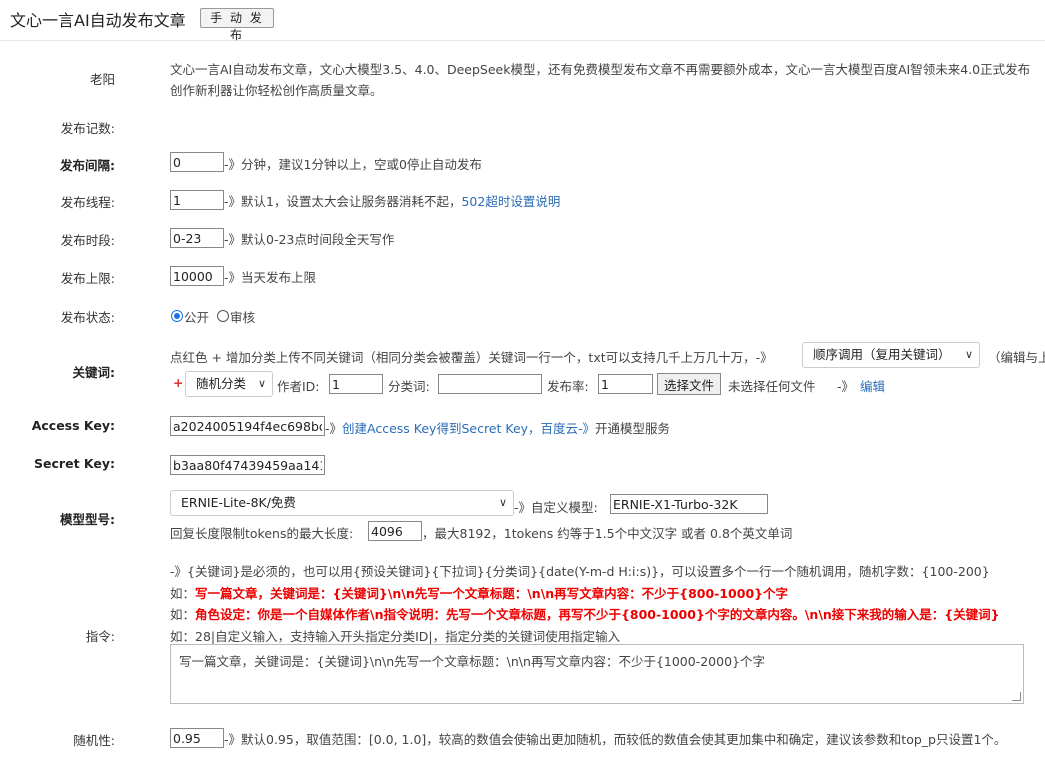  What do you see at coordinates (102, 79) in the screenshot?
I see `intro-label: 老阳` at bounding box center [102, 79].